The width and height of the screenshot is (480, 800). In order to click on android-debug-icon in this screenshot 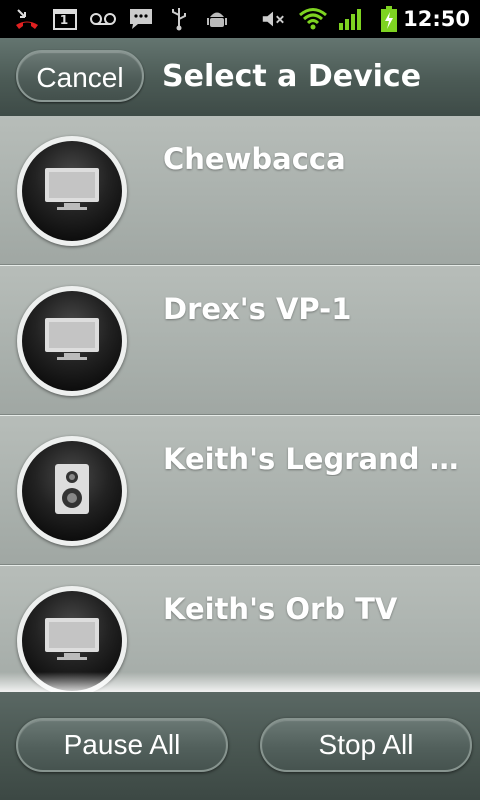, I will do `click(217, 19)`.